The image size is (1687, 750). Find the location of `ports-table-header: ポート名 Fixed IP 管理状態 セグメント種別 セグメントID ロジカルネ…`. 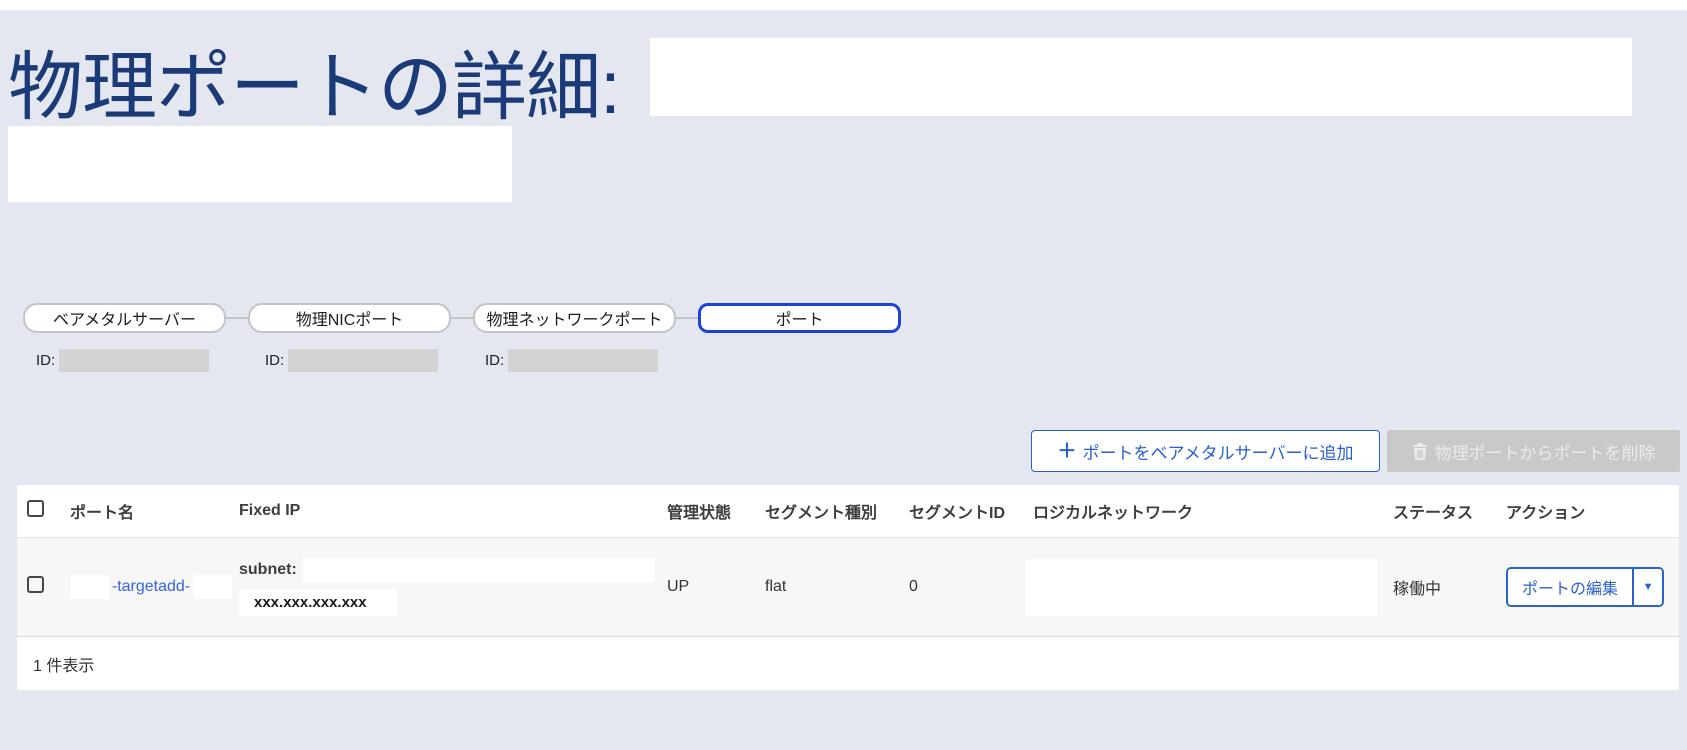

ports-table-header: ポート名 Fixed IP 管理状態 セグメント種別 セグメントID ロジカルネ… is located at coordinates (848, 511).